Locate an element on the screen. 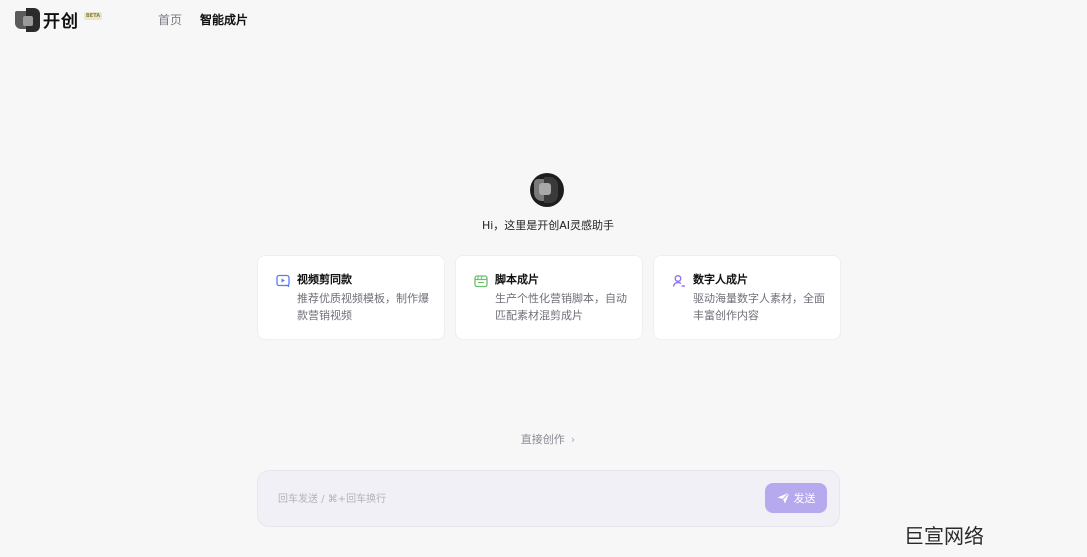  direct-create-link: 直接创作 › is located at coordinates (543, 439).